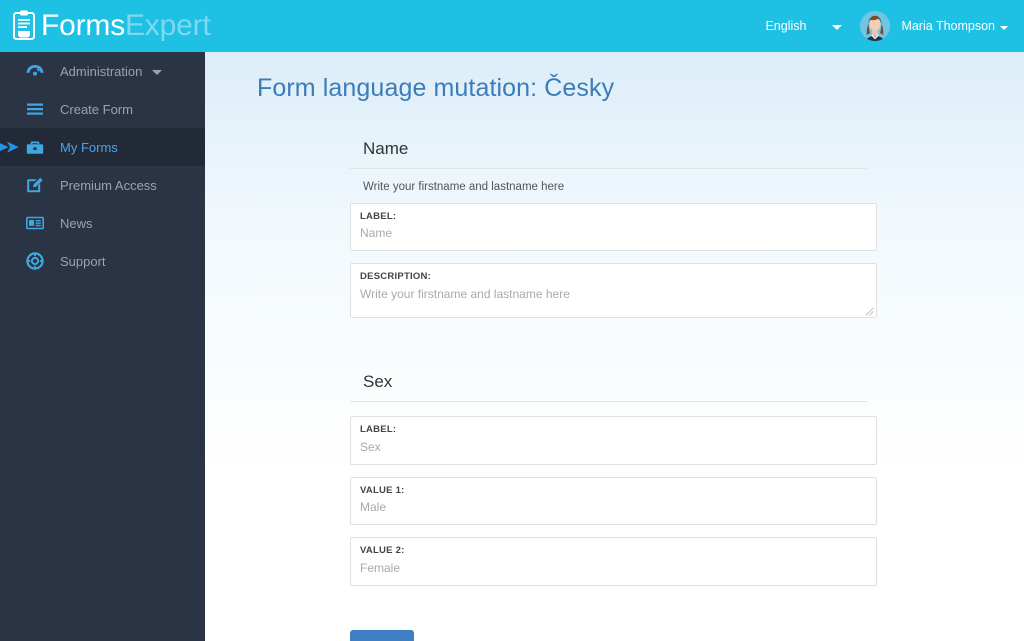 Image resolution: width=1024 pixels, height=641 pixels. I want to click on sidebar-item-create-form: Create Form, so click(102, 109).